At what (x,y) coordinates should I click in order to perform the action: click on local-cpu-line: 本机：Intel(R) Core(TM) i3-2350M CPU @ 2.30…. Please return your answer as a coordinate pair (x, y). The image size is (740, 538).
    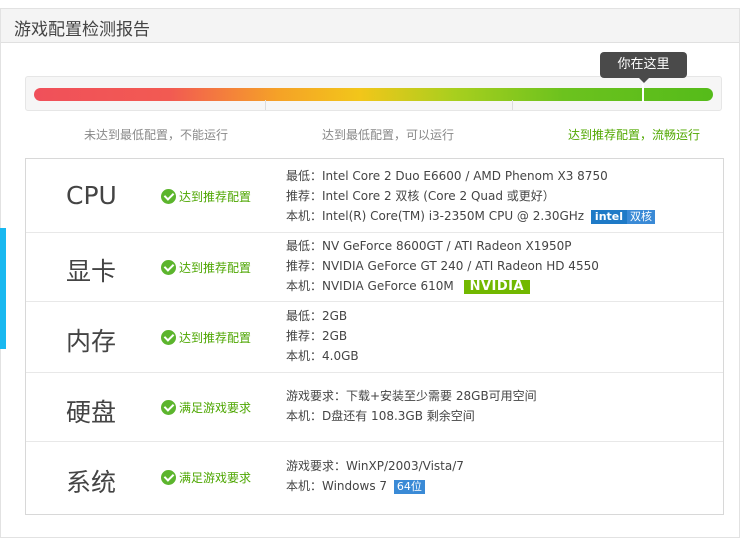
    Looking at the image, I should click on (471, 216).